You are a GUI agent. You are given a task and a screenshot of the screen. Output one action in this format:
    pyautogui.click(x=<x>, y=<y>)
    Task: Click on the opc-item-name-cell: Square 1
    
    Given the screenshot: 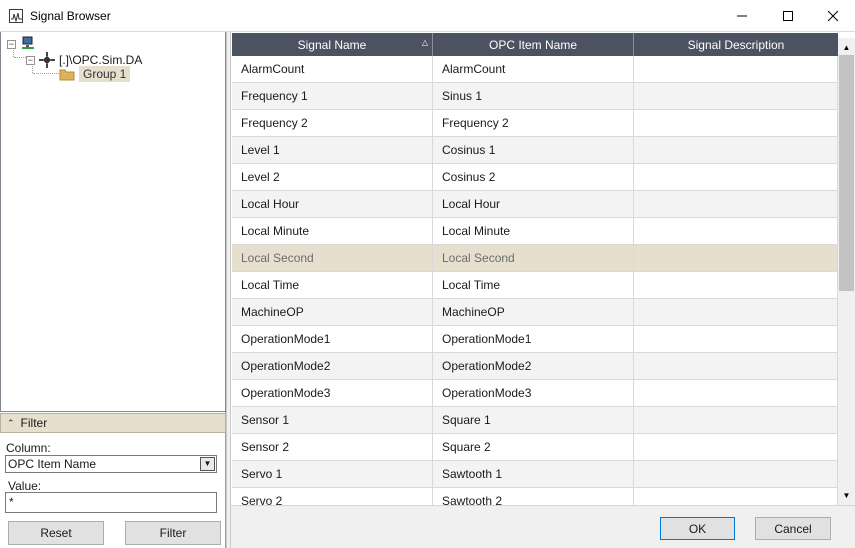 What is the action you would take?
    pyautogui.click(x=533, y=420)
    